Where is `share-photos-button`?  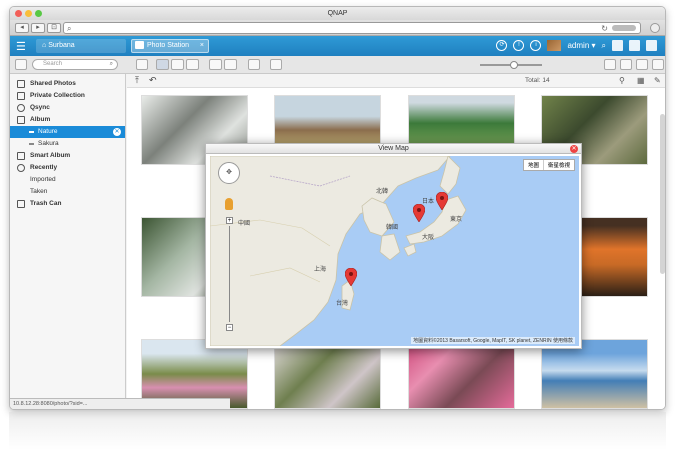
share-photos-button is located at coordinates (254, 64).